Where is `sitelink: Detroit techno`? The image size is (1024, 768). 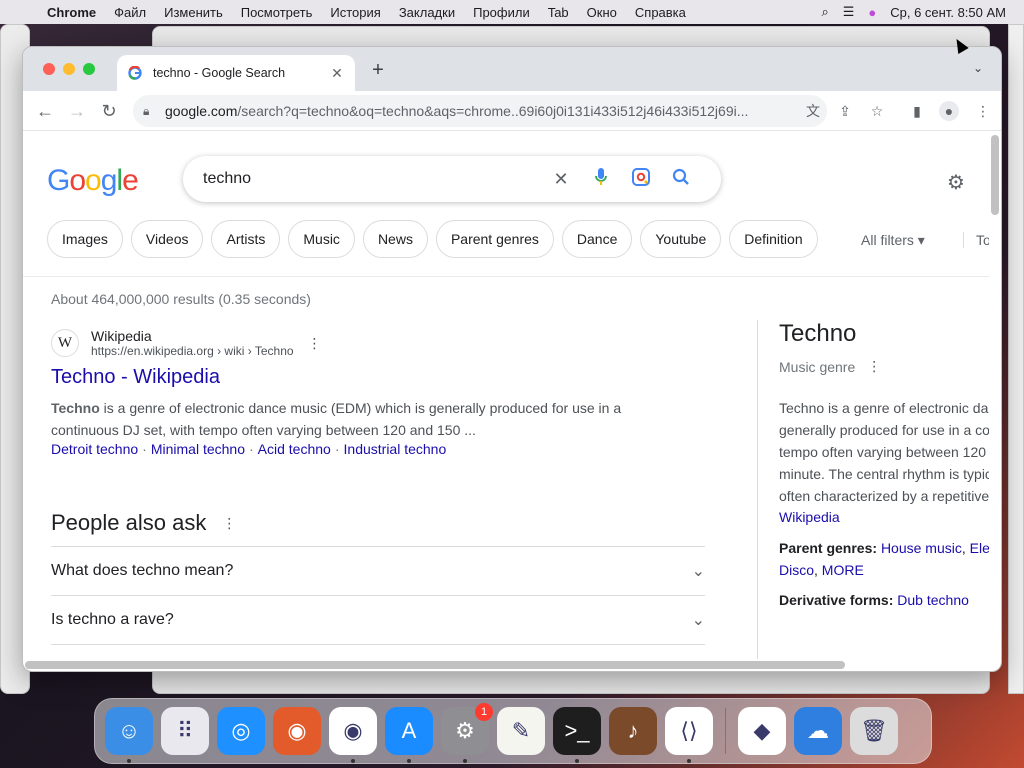
sitelink: Detroit techno is located at coordinates (94, 449).